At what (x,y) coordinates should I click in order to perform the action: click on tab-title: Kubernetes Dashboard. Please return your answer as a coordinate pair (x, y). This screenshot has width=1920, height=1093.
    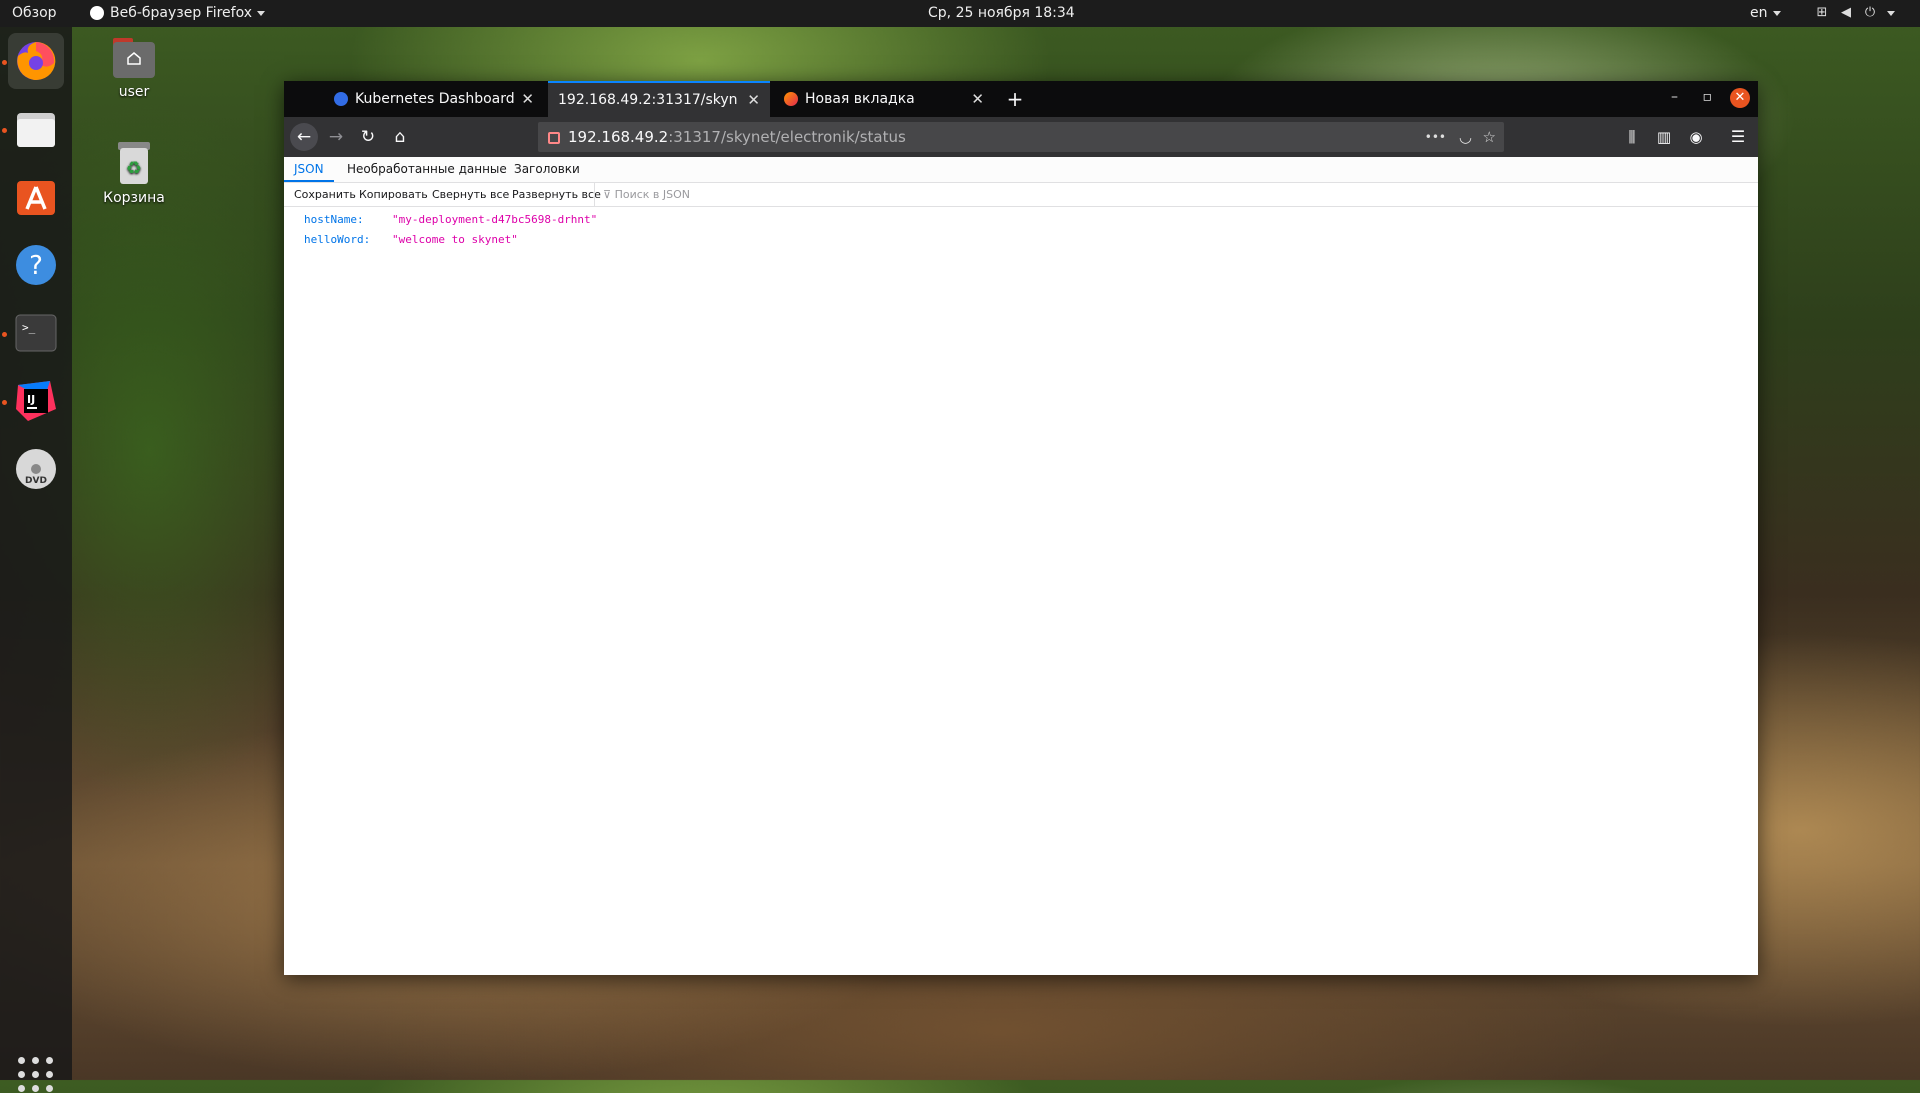
    Looking at the image, I should click on (435, 99).